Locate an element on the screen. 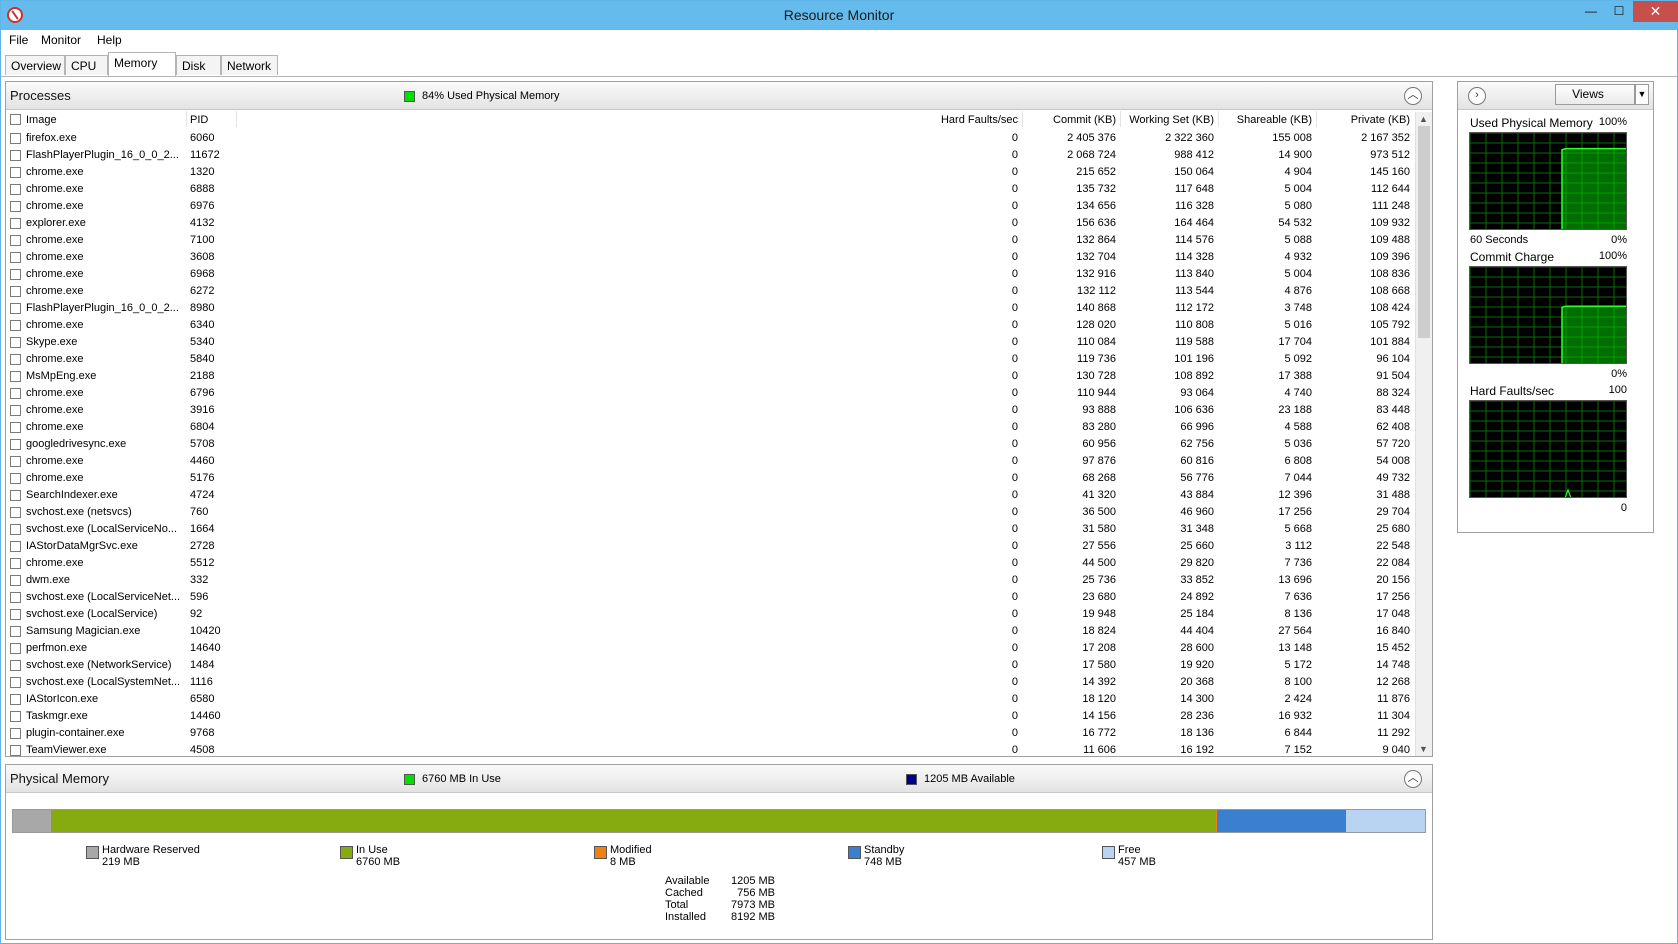  column-working-set: Working Set (KB) is located at coordinates (1169, 120).